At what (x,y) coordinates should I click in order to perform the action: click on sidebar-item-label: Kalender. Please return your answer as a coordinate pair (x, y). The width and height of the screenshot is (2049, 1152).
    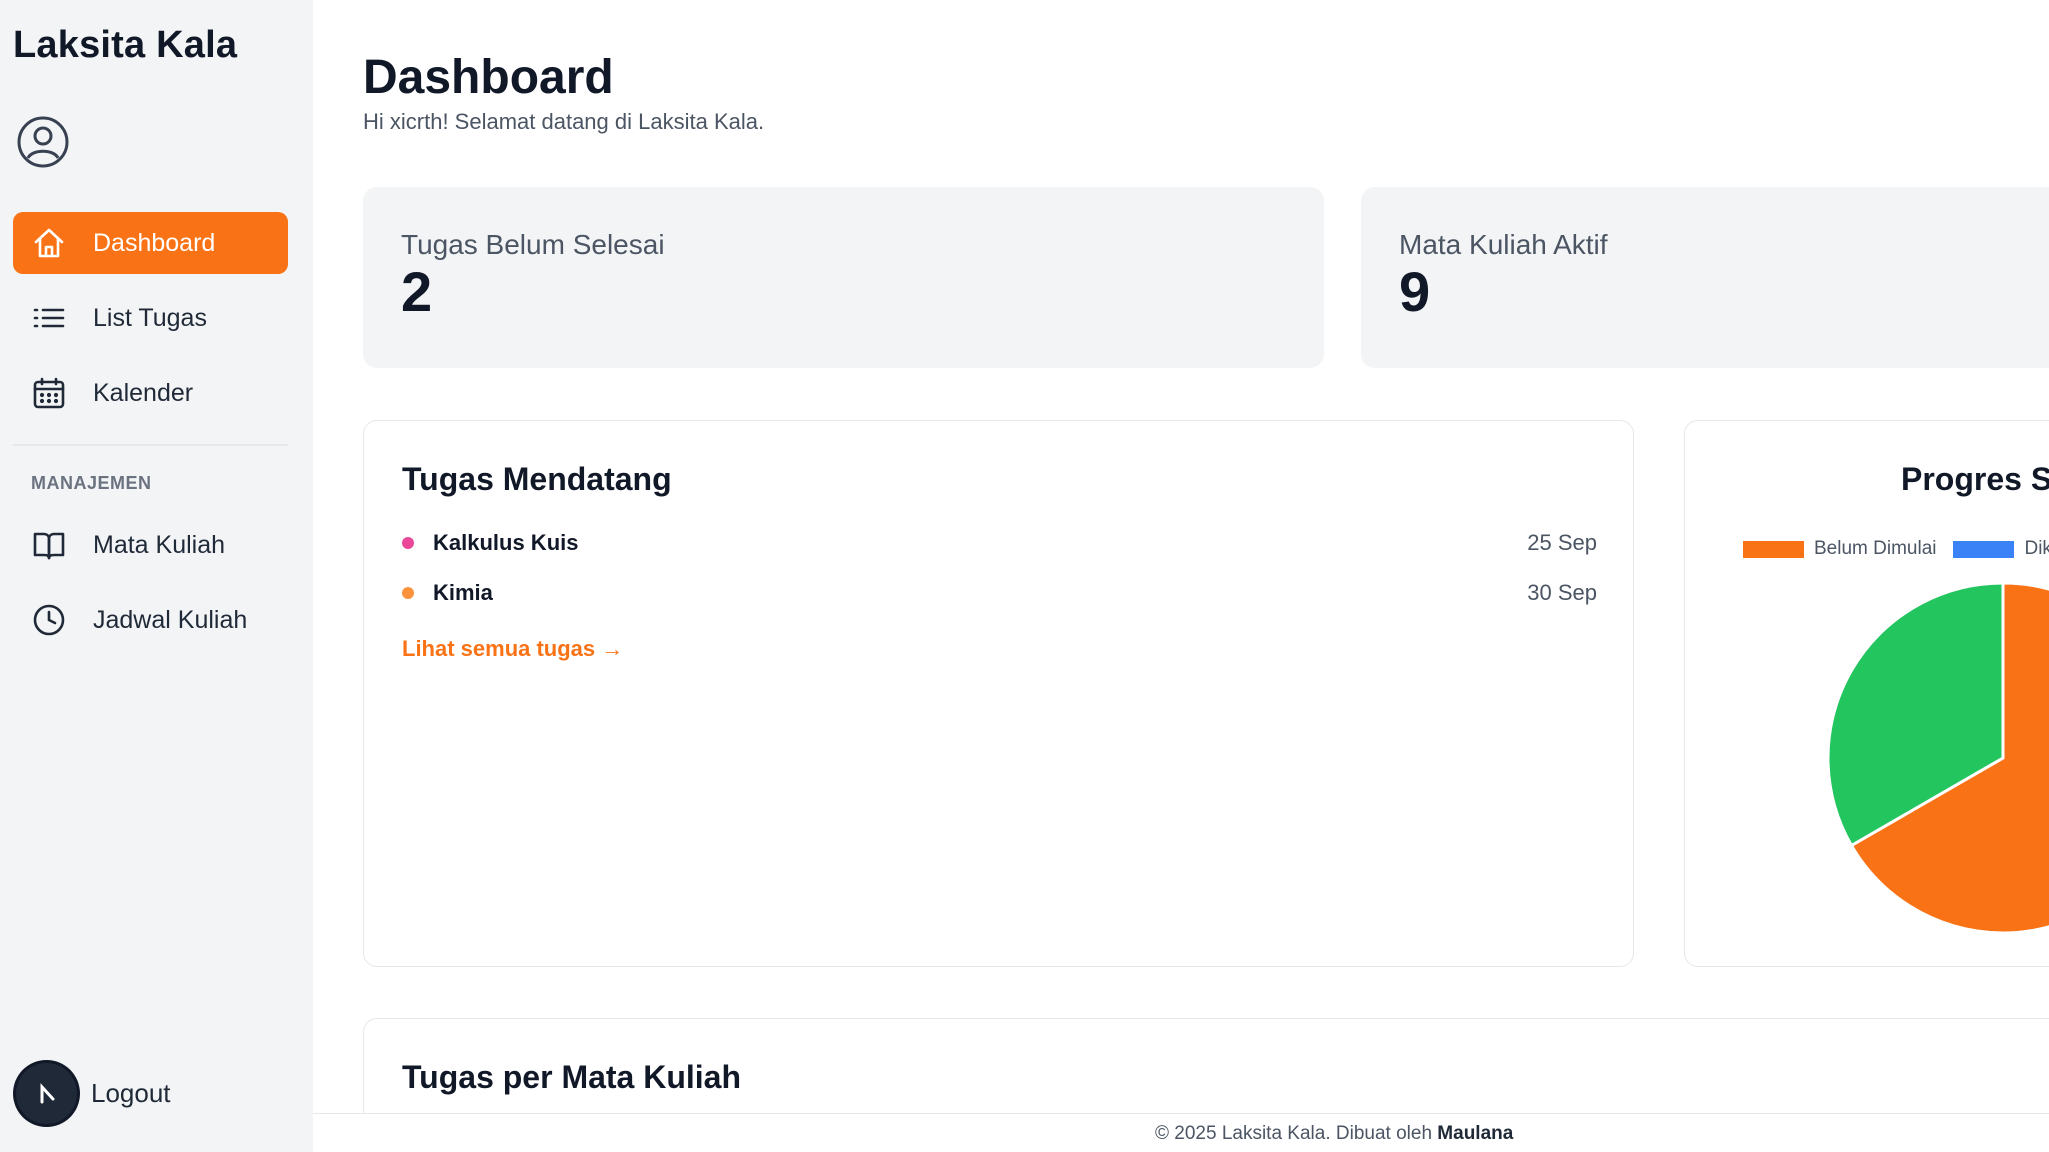
    Looking at the image, I should click on (143, 392).